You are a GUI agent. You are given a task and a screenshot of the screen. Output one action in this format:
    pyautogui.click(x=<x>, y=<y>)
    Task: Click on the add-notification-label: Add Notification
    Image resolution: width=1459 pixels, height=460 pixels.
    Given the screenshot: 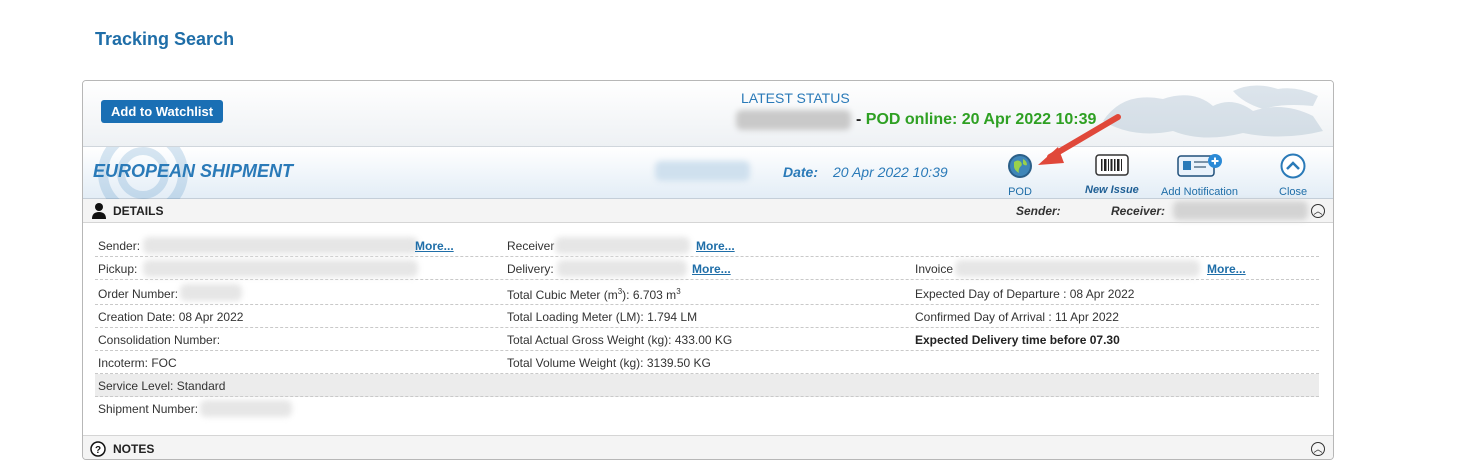 What is the action you would take?
    pyautogui.click(x=1200, y=192)
    